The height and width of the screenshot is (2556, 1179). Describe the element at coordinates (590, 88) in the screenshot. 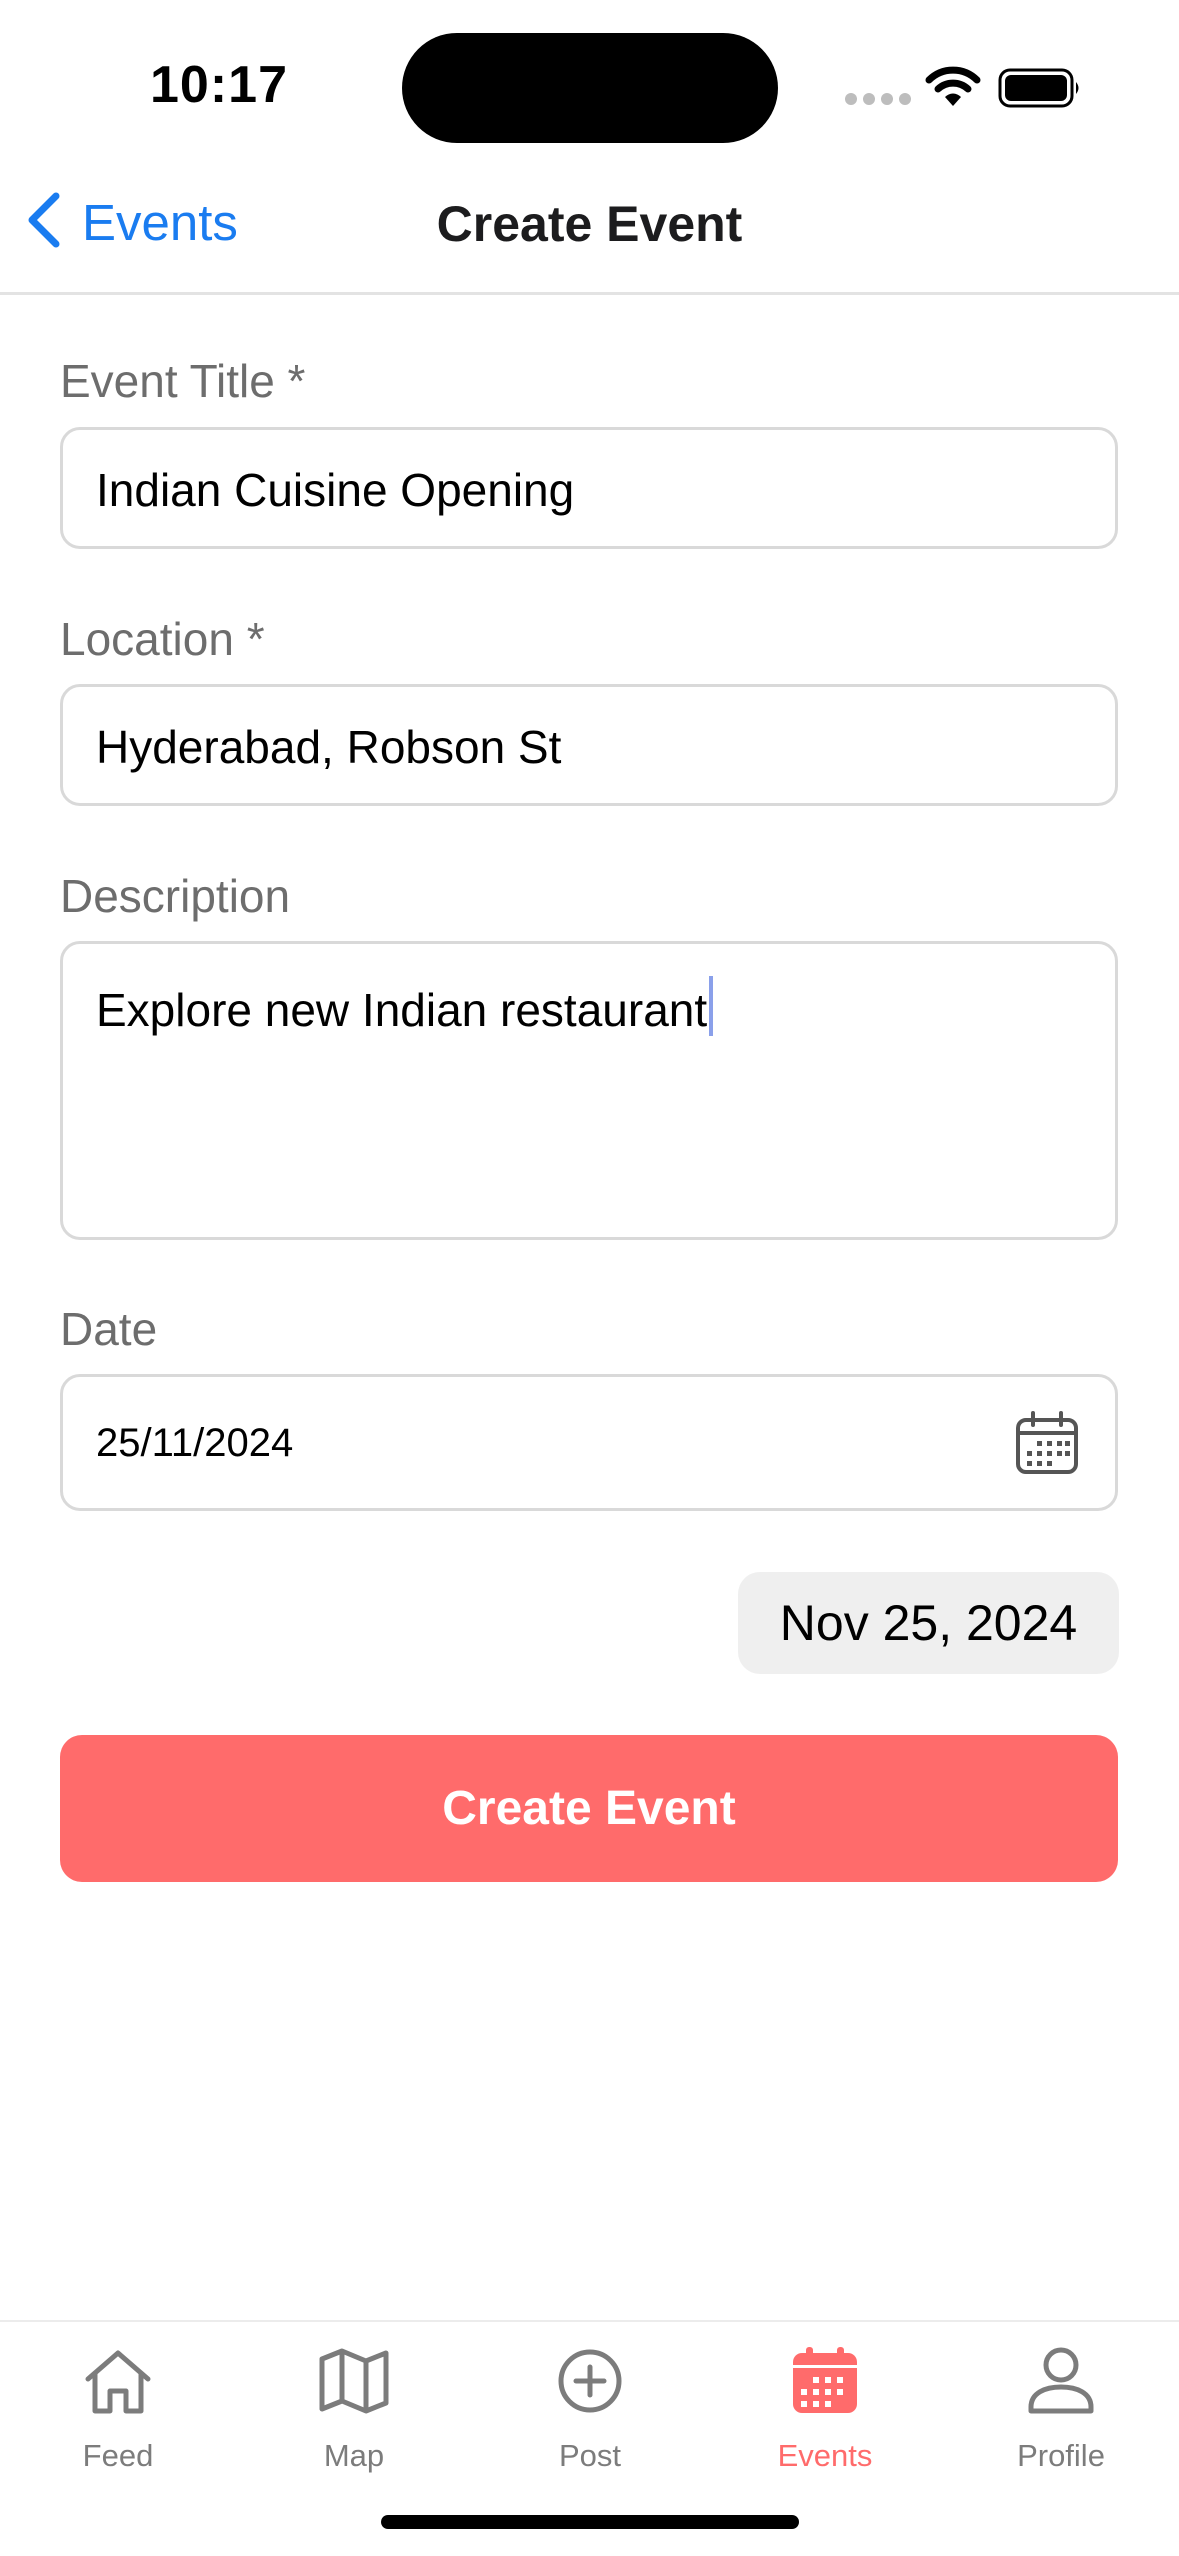

I see `dynamic-island` at that location.